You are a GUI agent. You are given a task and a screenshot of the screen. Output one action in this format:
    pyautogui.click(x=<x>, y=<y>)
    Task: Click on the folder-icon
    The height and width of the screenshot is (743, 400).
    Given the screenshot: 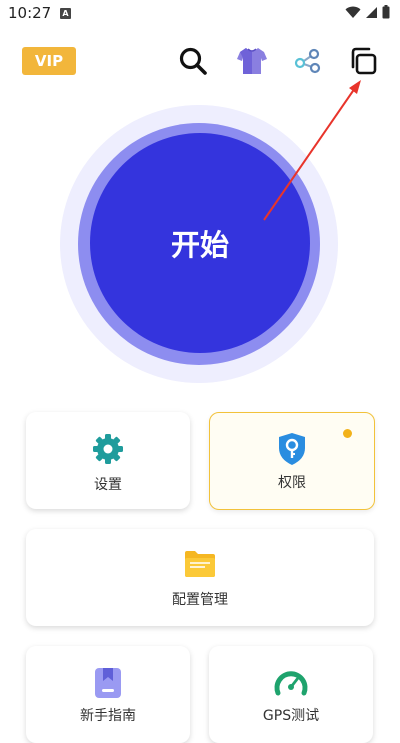 What is the action you would take?
    pyautogui.click(x=200, y=564)
    